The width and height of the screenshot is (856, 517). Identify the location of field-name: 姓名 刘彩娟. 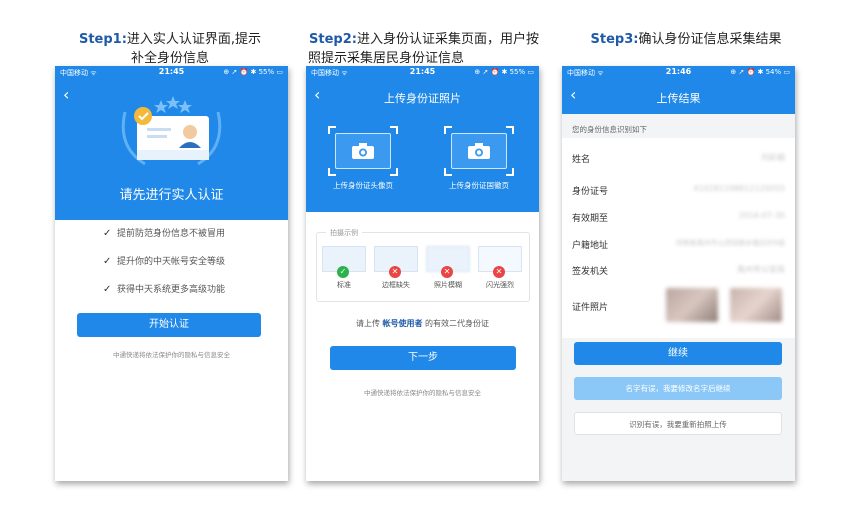
(678, 157).